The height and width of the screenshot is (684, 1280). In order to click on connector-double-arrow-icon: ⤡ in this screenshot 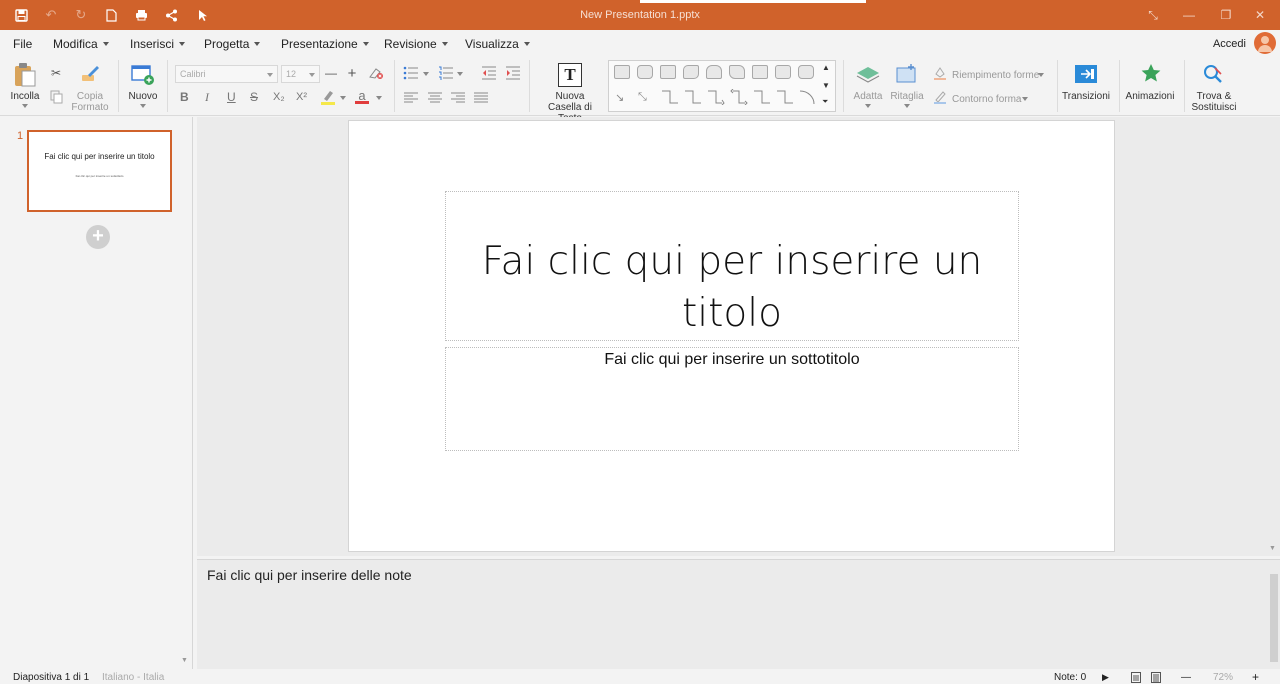, I will do `click(642, 97)`.